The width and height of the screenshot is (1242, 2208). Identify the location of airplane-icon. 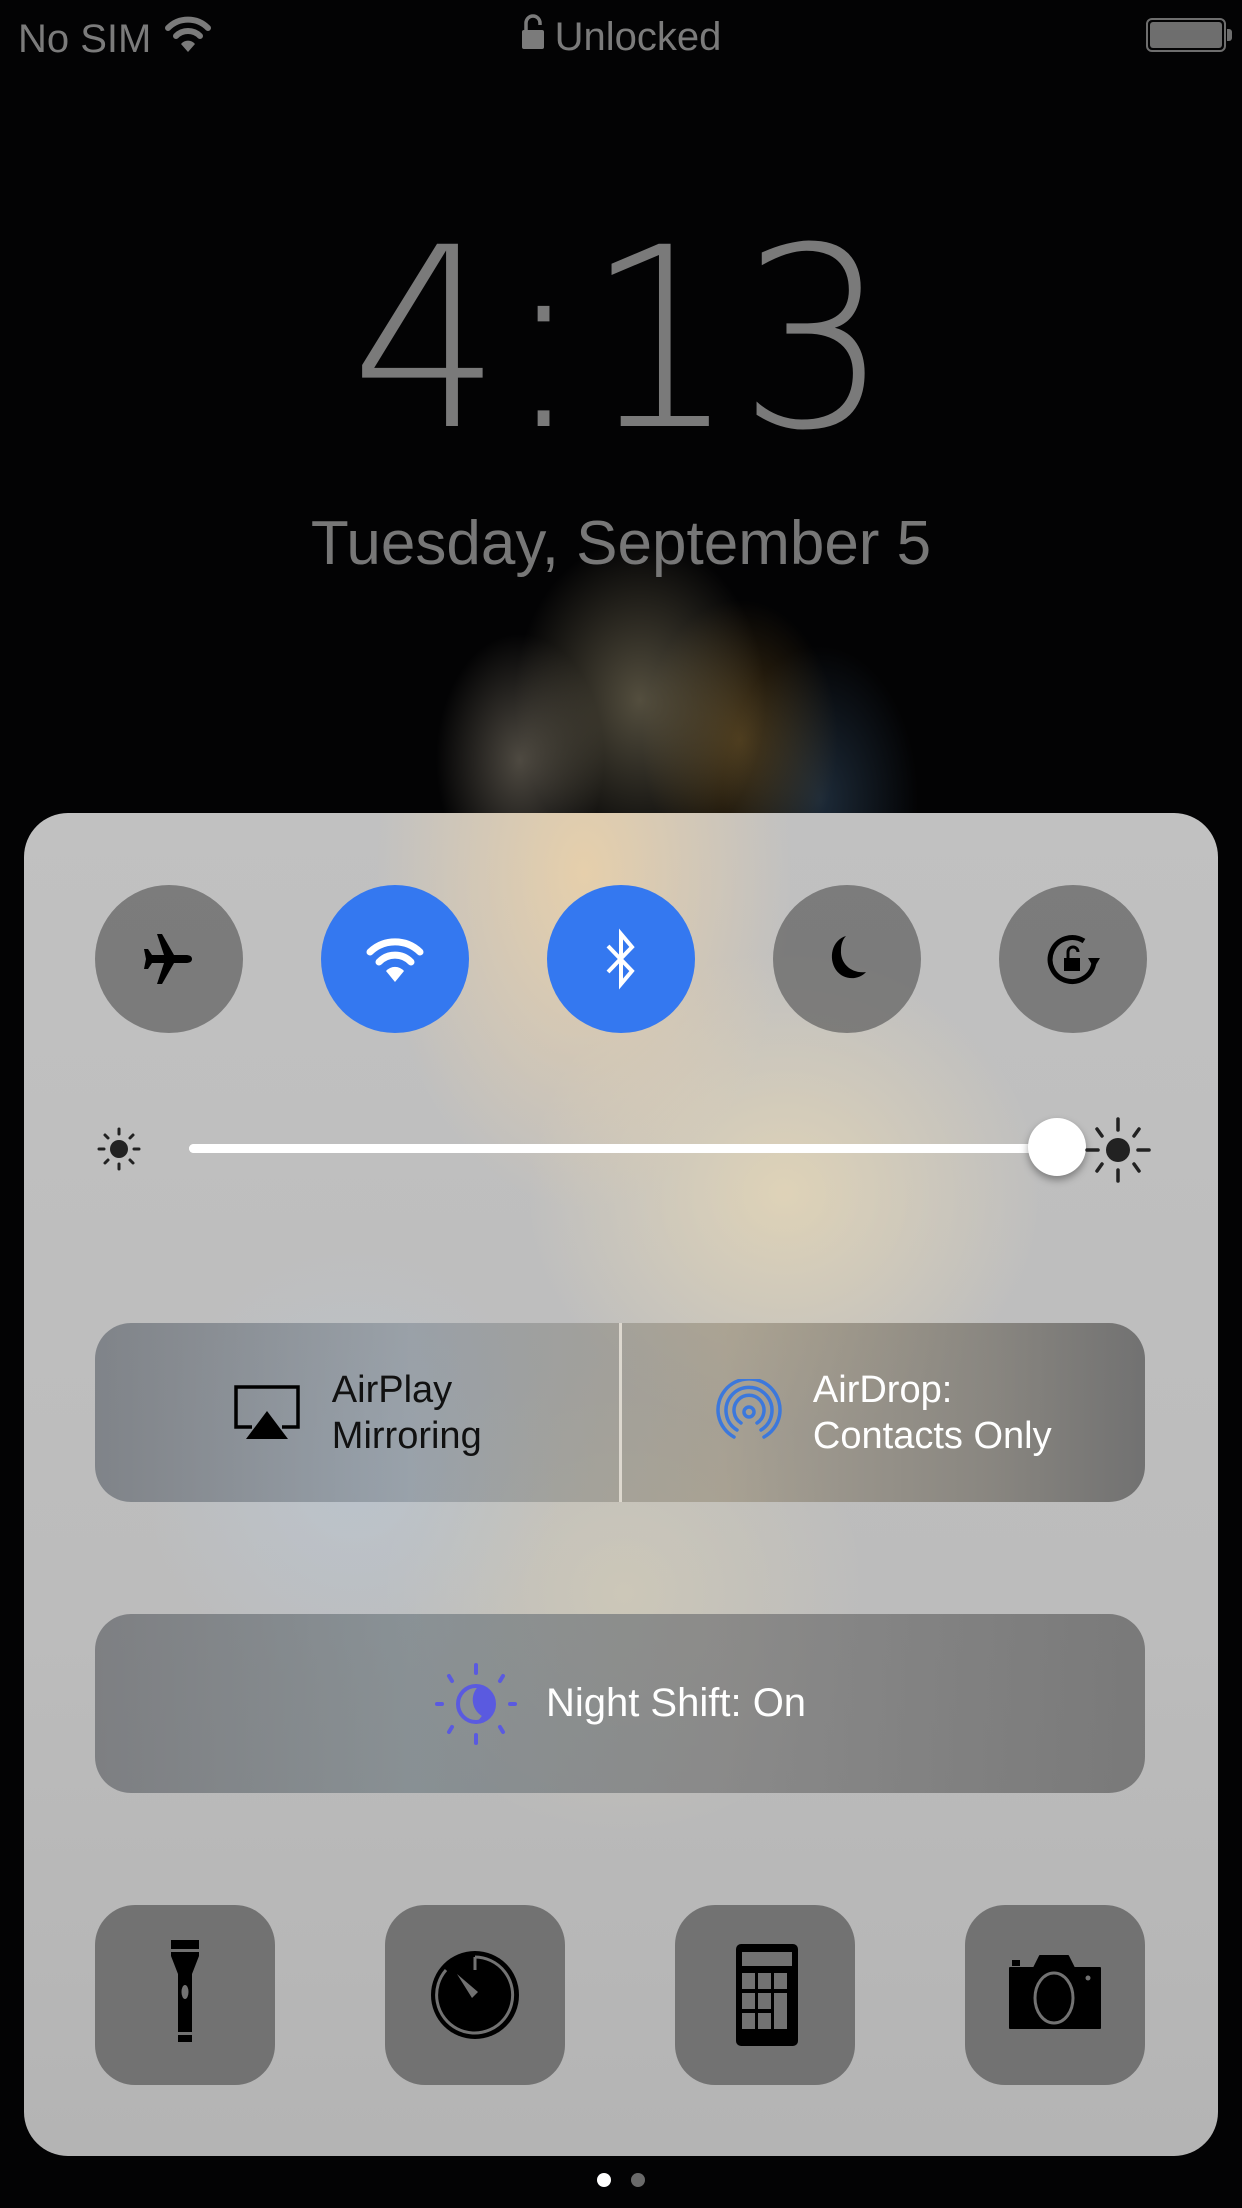
(168, 959).